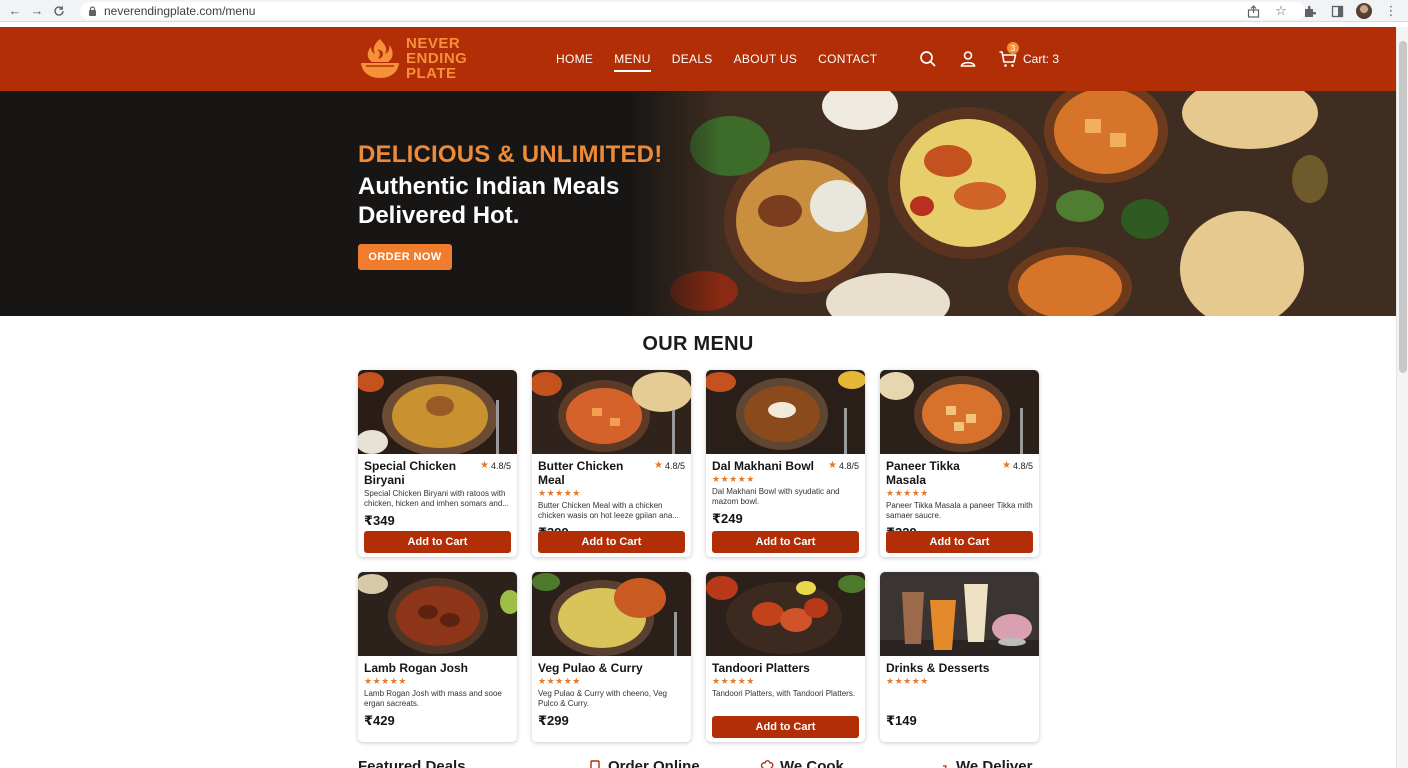 The width and height of the screenshot is (1408, 768). Describe the element at coordinates (692, 11) in the screenshot. I see `address-bar: neverendingplate.com/menu` at that location.